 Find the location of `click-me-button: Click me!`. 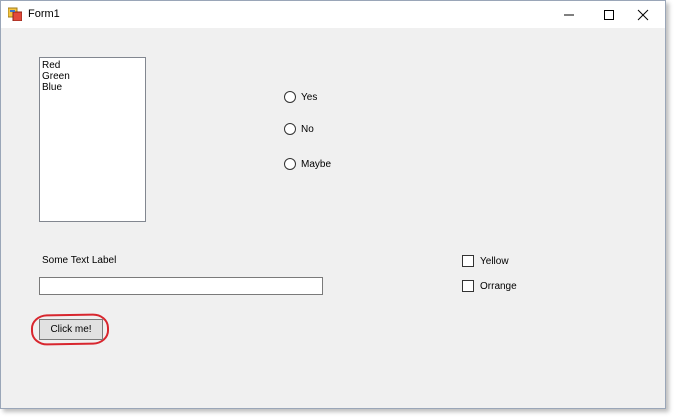

click-me-button: Click me! is located at coordinates (71, 329).